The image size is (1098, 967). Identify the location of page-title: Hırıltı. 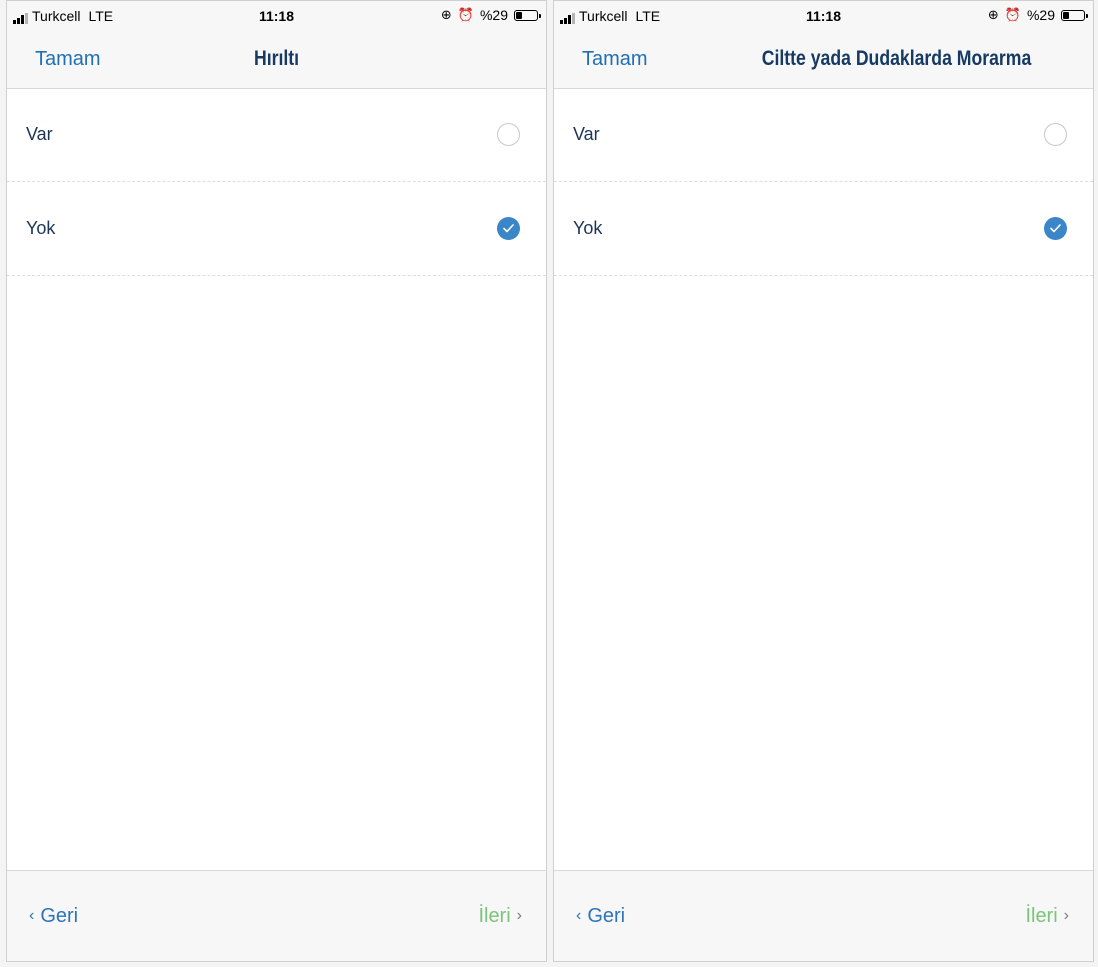
(276, 58).